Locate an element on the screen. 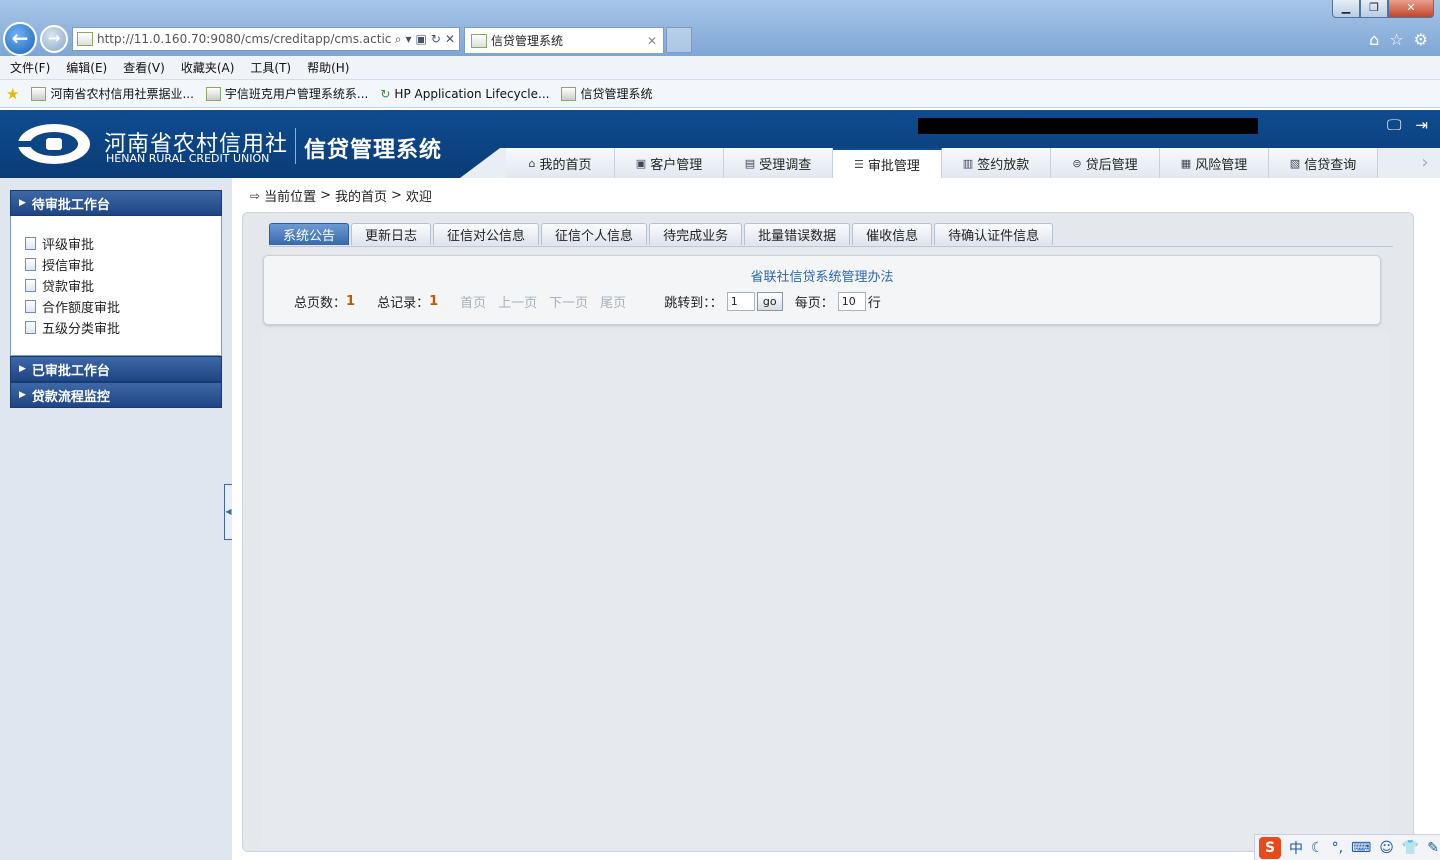  close-tab-icon: ✕ is located at coordinates (652, 41).